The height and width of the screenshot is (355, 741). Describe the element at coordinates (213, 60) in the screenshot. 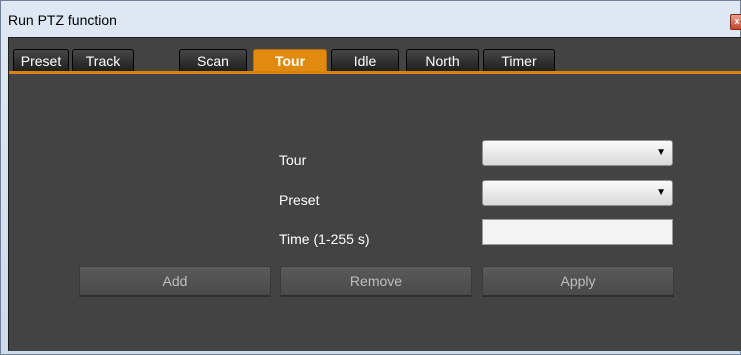

I see `tab-scan: Scan` at that location.